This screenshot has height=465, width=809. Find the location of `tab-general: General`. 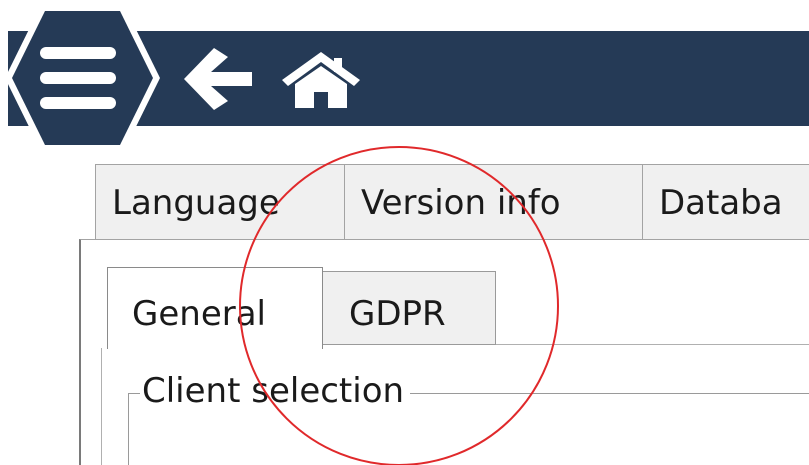

tab-general: General is located at coordinates (215, 308).